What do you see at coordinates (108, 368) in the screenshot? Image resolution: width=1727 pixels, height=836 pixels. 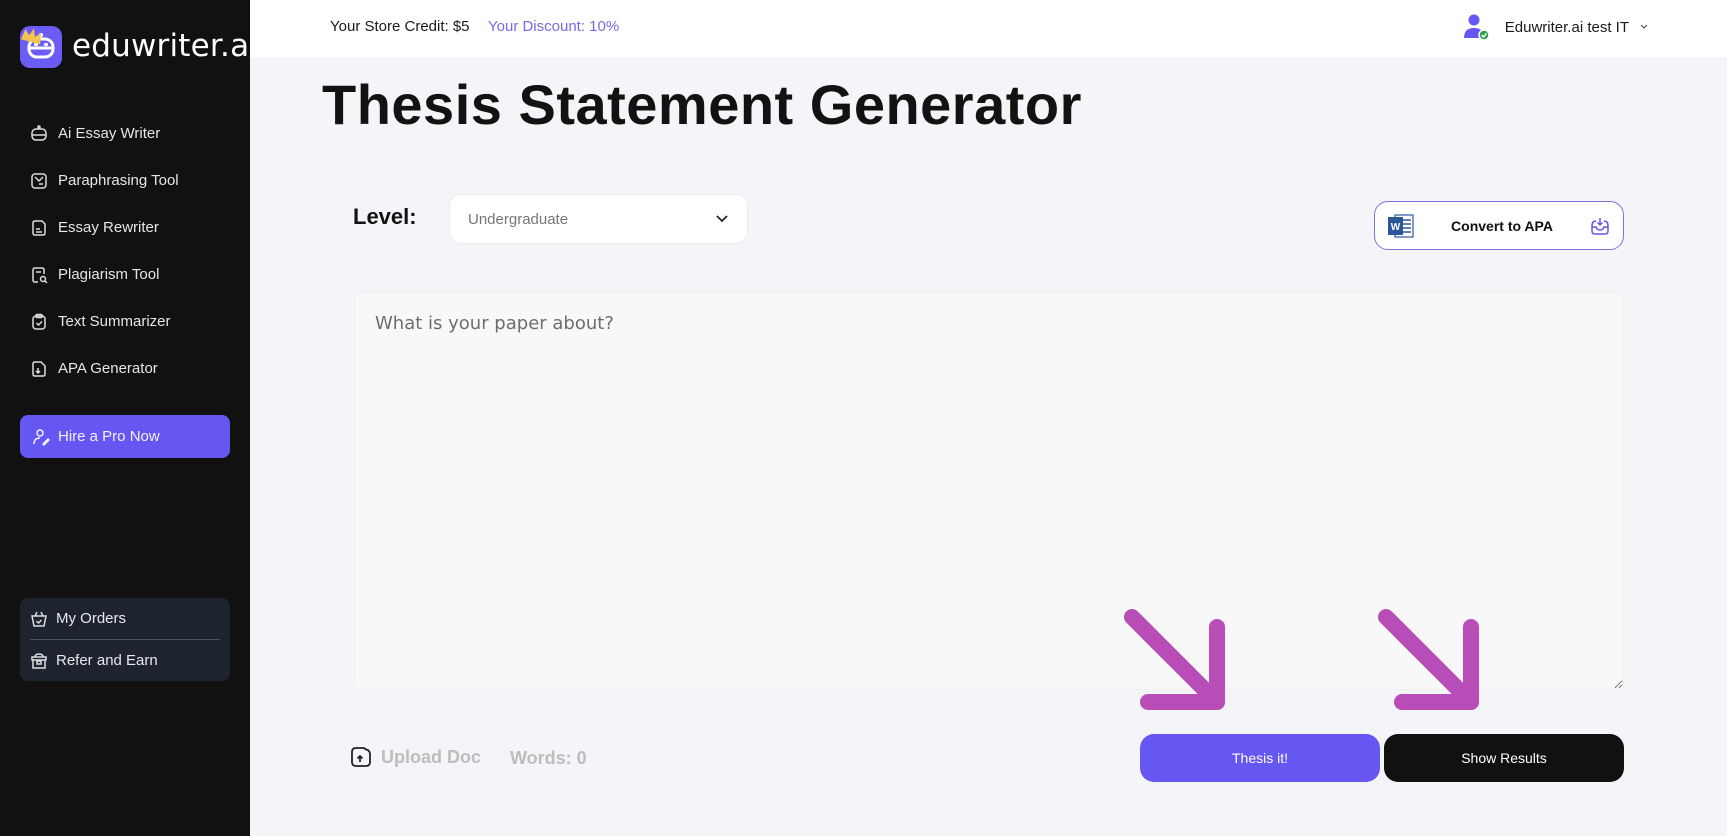 I see `sidebar-item-label: APA Generator` at bounding box center [108, 368].